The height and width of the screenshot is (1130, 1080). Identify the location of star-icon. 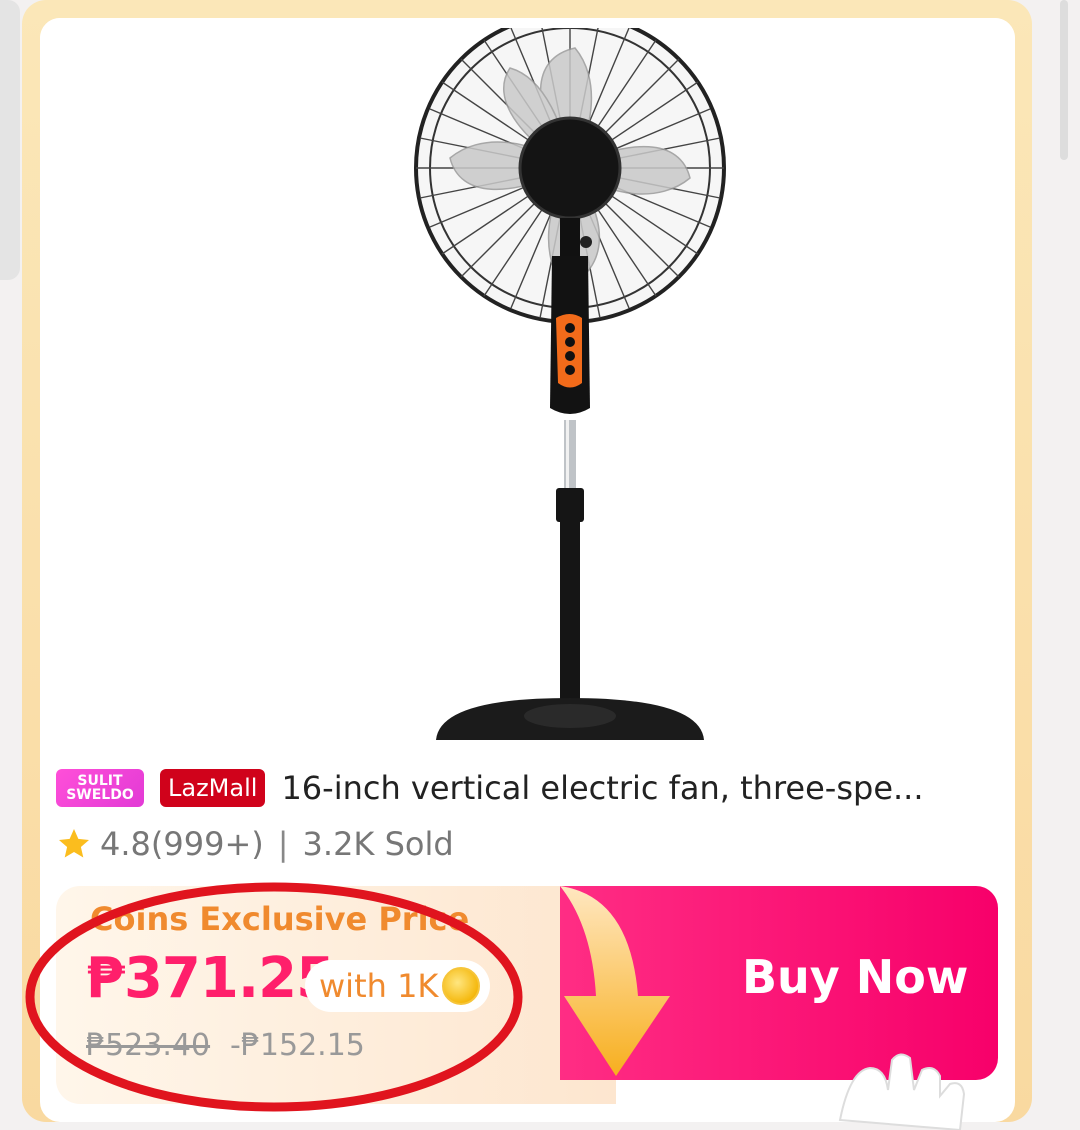
(74, 843).